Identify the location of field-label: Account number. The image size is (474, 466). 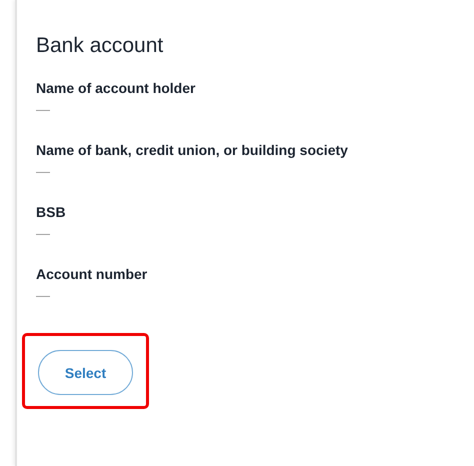
(92, 274).